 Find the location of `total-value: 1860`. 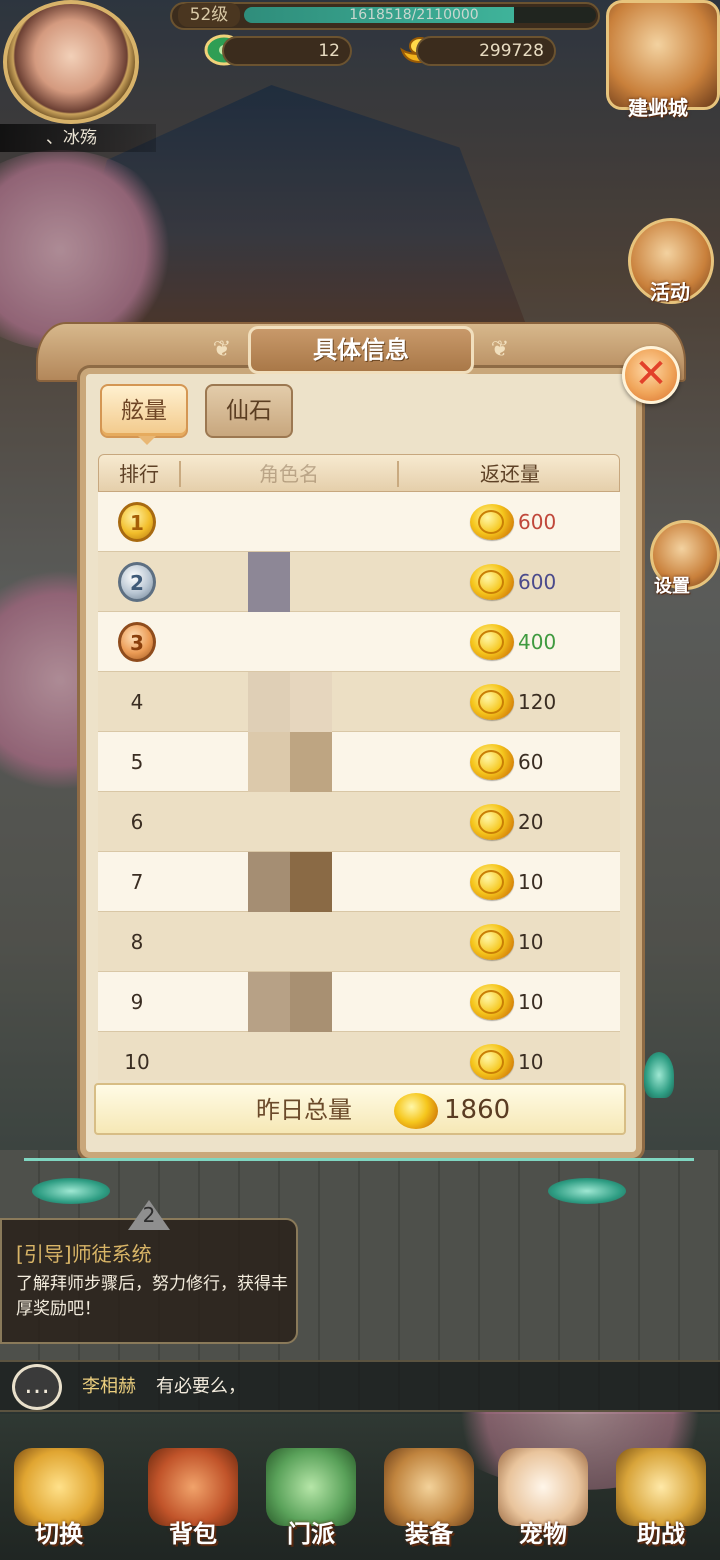

total-value: 1860 is located at coordinates (477, 1110).